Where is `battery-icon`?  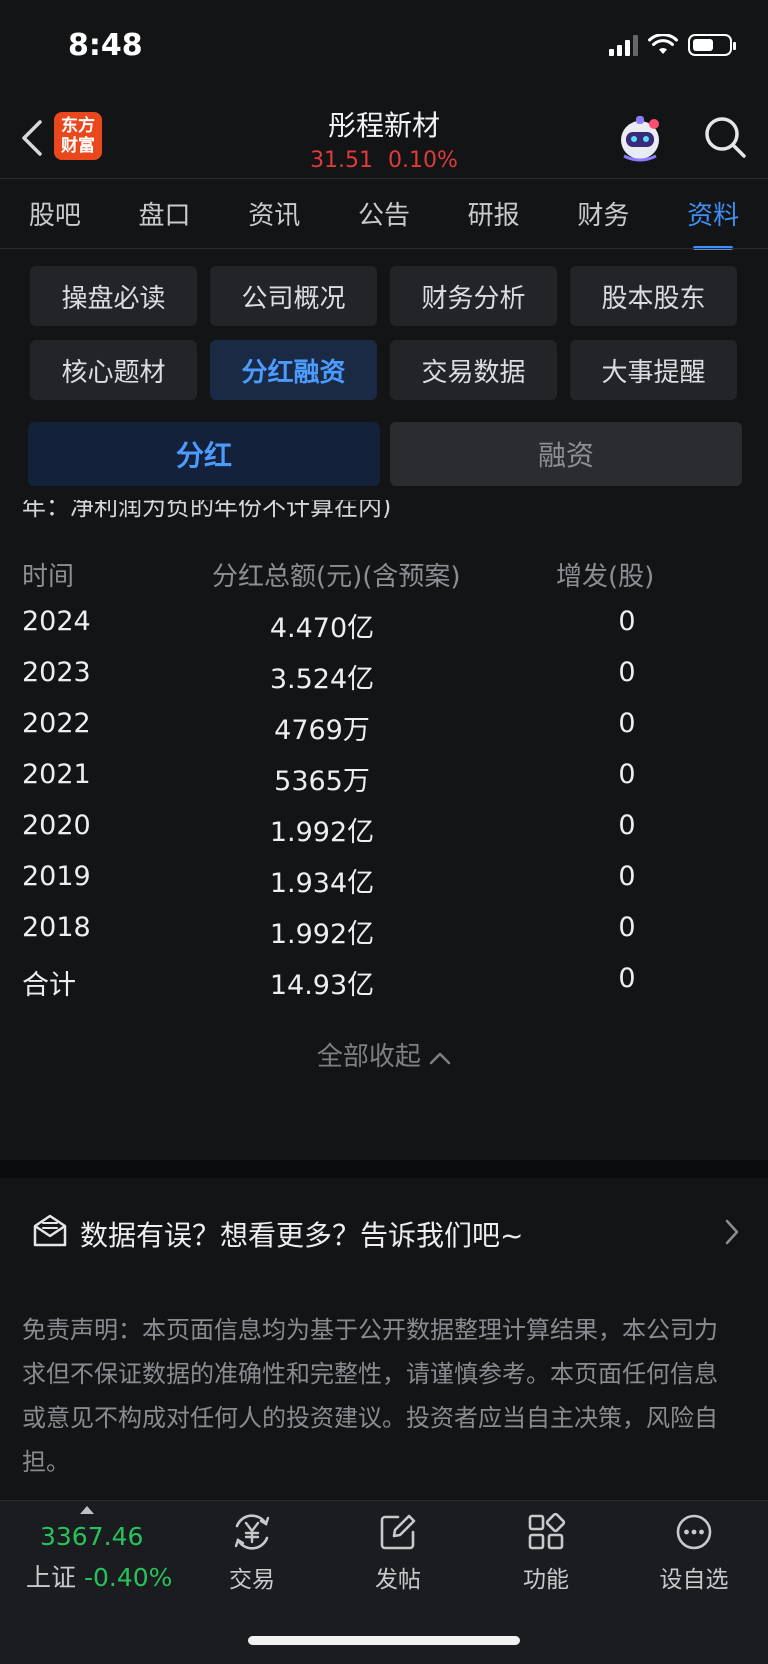
battery-icon is located at coordinates (712, 45).